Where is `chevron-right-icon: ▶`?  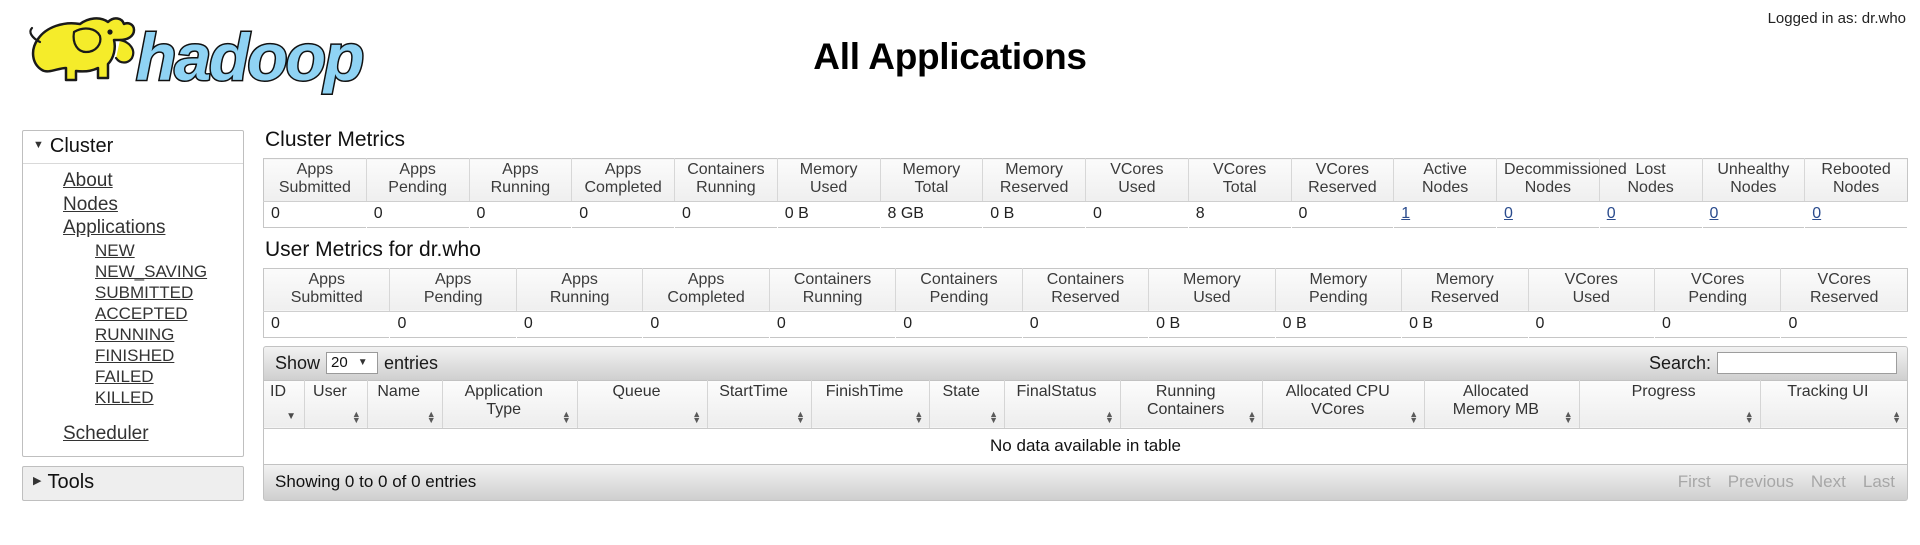
chevron-right-icon: ▶ is located at coordinates (37, 481).